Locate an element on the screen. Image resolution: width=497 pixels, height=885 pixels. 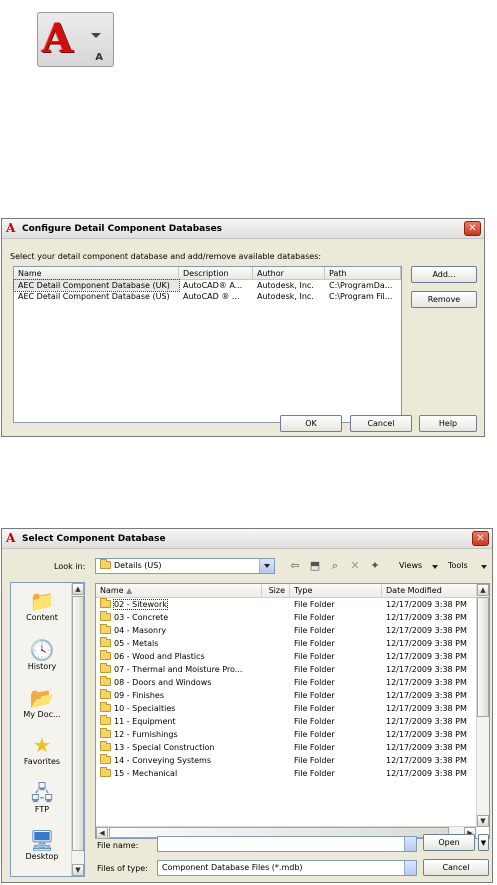
column-header-date-modified: Date Modified is located at coordinates (429, 590).